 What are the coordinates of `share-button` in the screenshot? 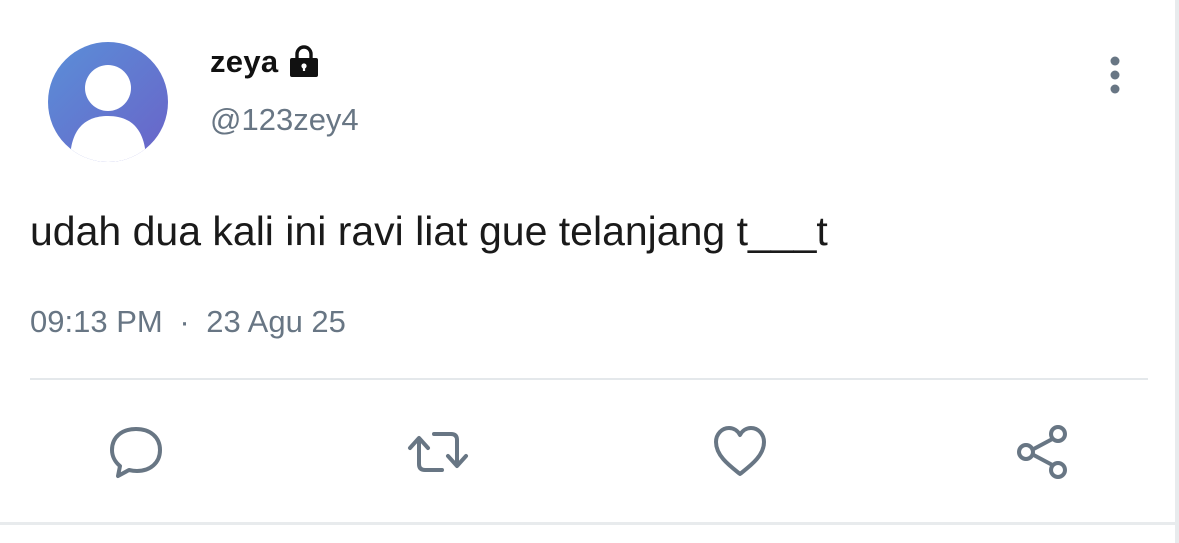 It's located at (1044, 452).